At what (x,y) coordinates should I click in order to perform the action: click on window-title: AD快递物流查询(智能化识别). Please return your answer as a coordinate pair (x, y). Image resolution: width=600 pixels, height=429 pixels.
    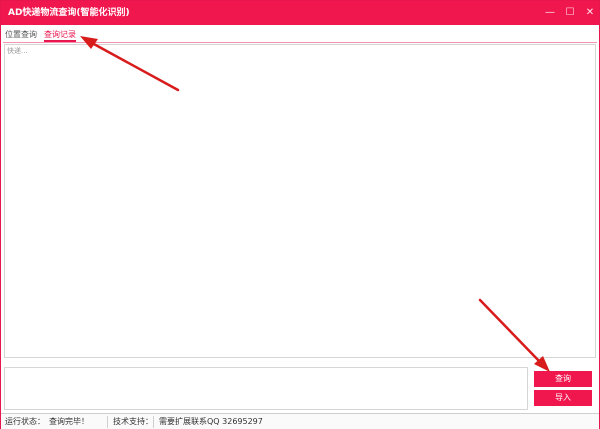
    Looking at the image, I should click on (69, 13).